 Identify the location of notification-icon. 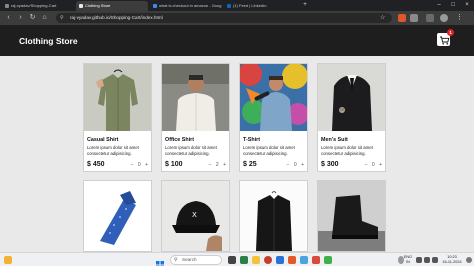
(469, 260).